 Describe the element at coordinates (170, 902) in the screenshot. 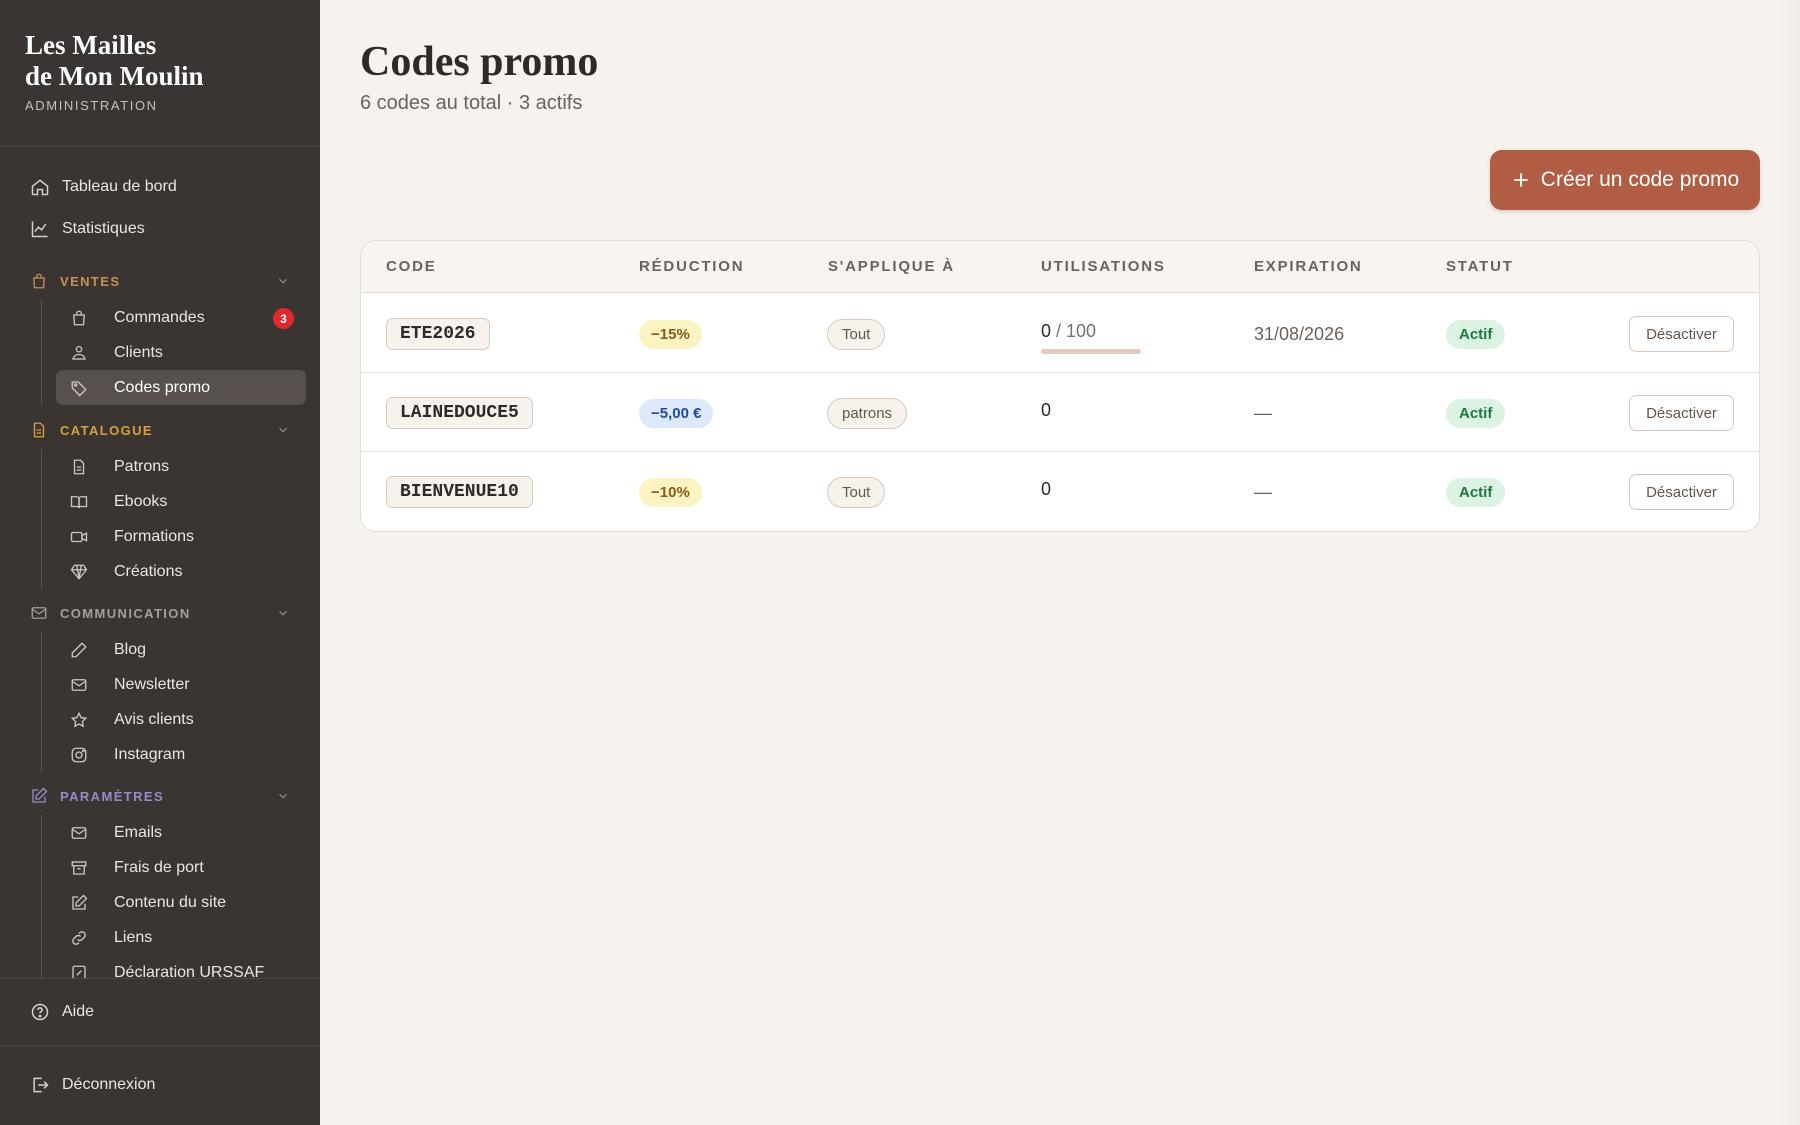

I see `sidebar-item-label: Contenu du site` at that location.